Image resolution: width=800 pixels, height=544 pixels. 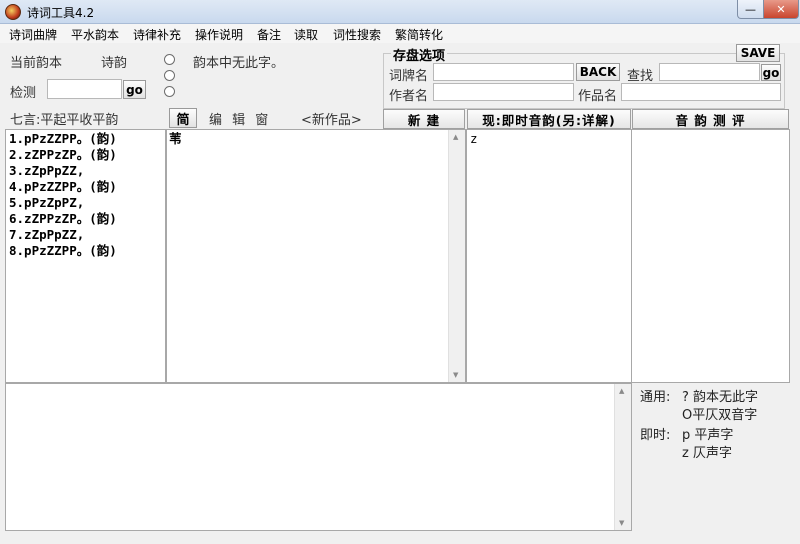 I want to click on close-button: ✕, so click(x=781, y=9).